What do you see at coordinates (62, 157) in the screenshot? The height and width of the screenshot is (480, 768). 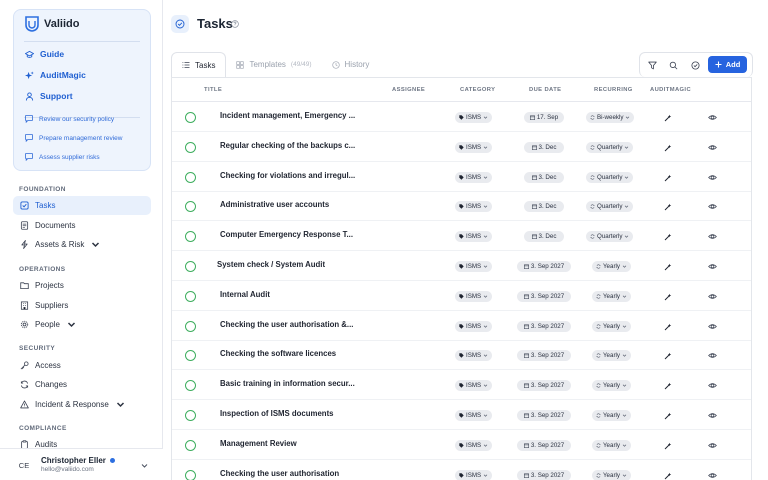 I see `suggestion-supplier-risks: Assess supplier risks` at bounding box center [62, 157].